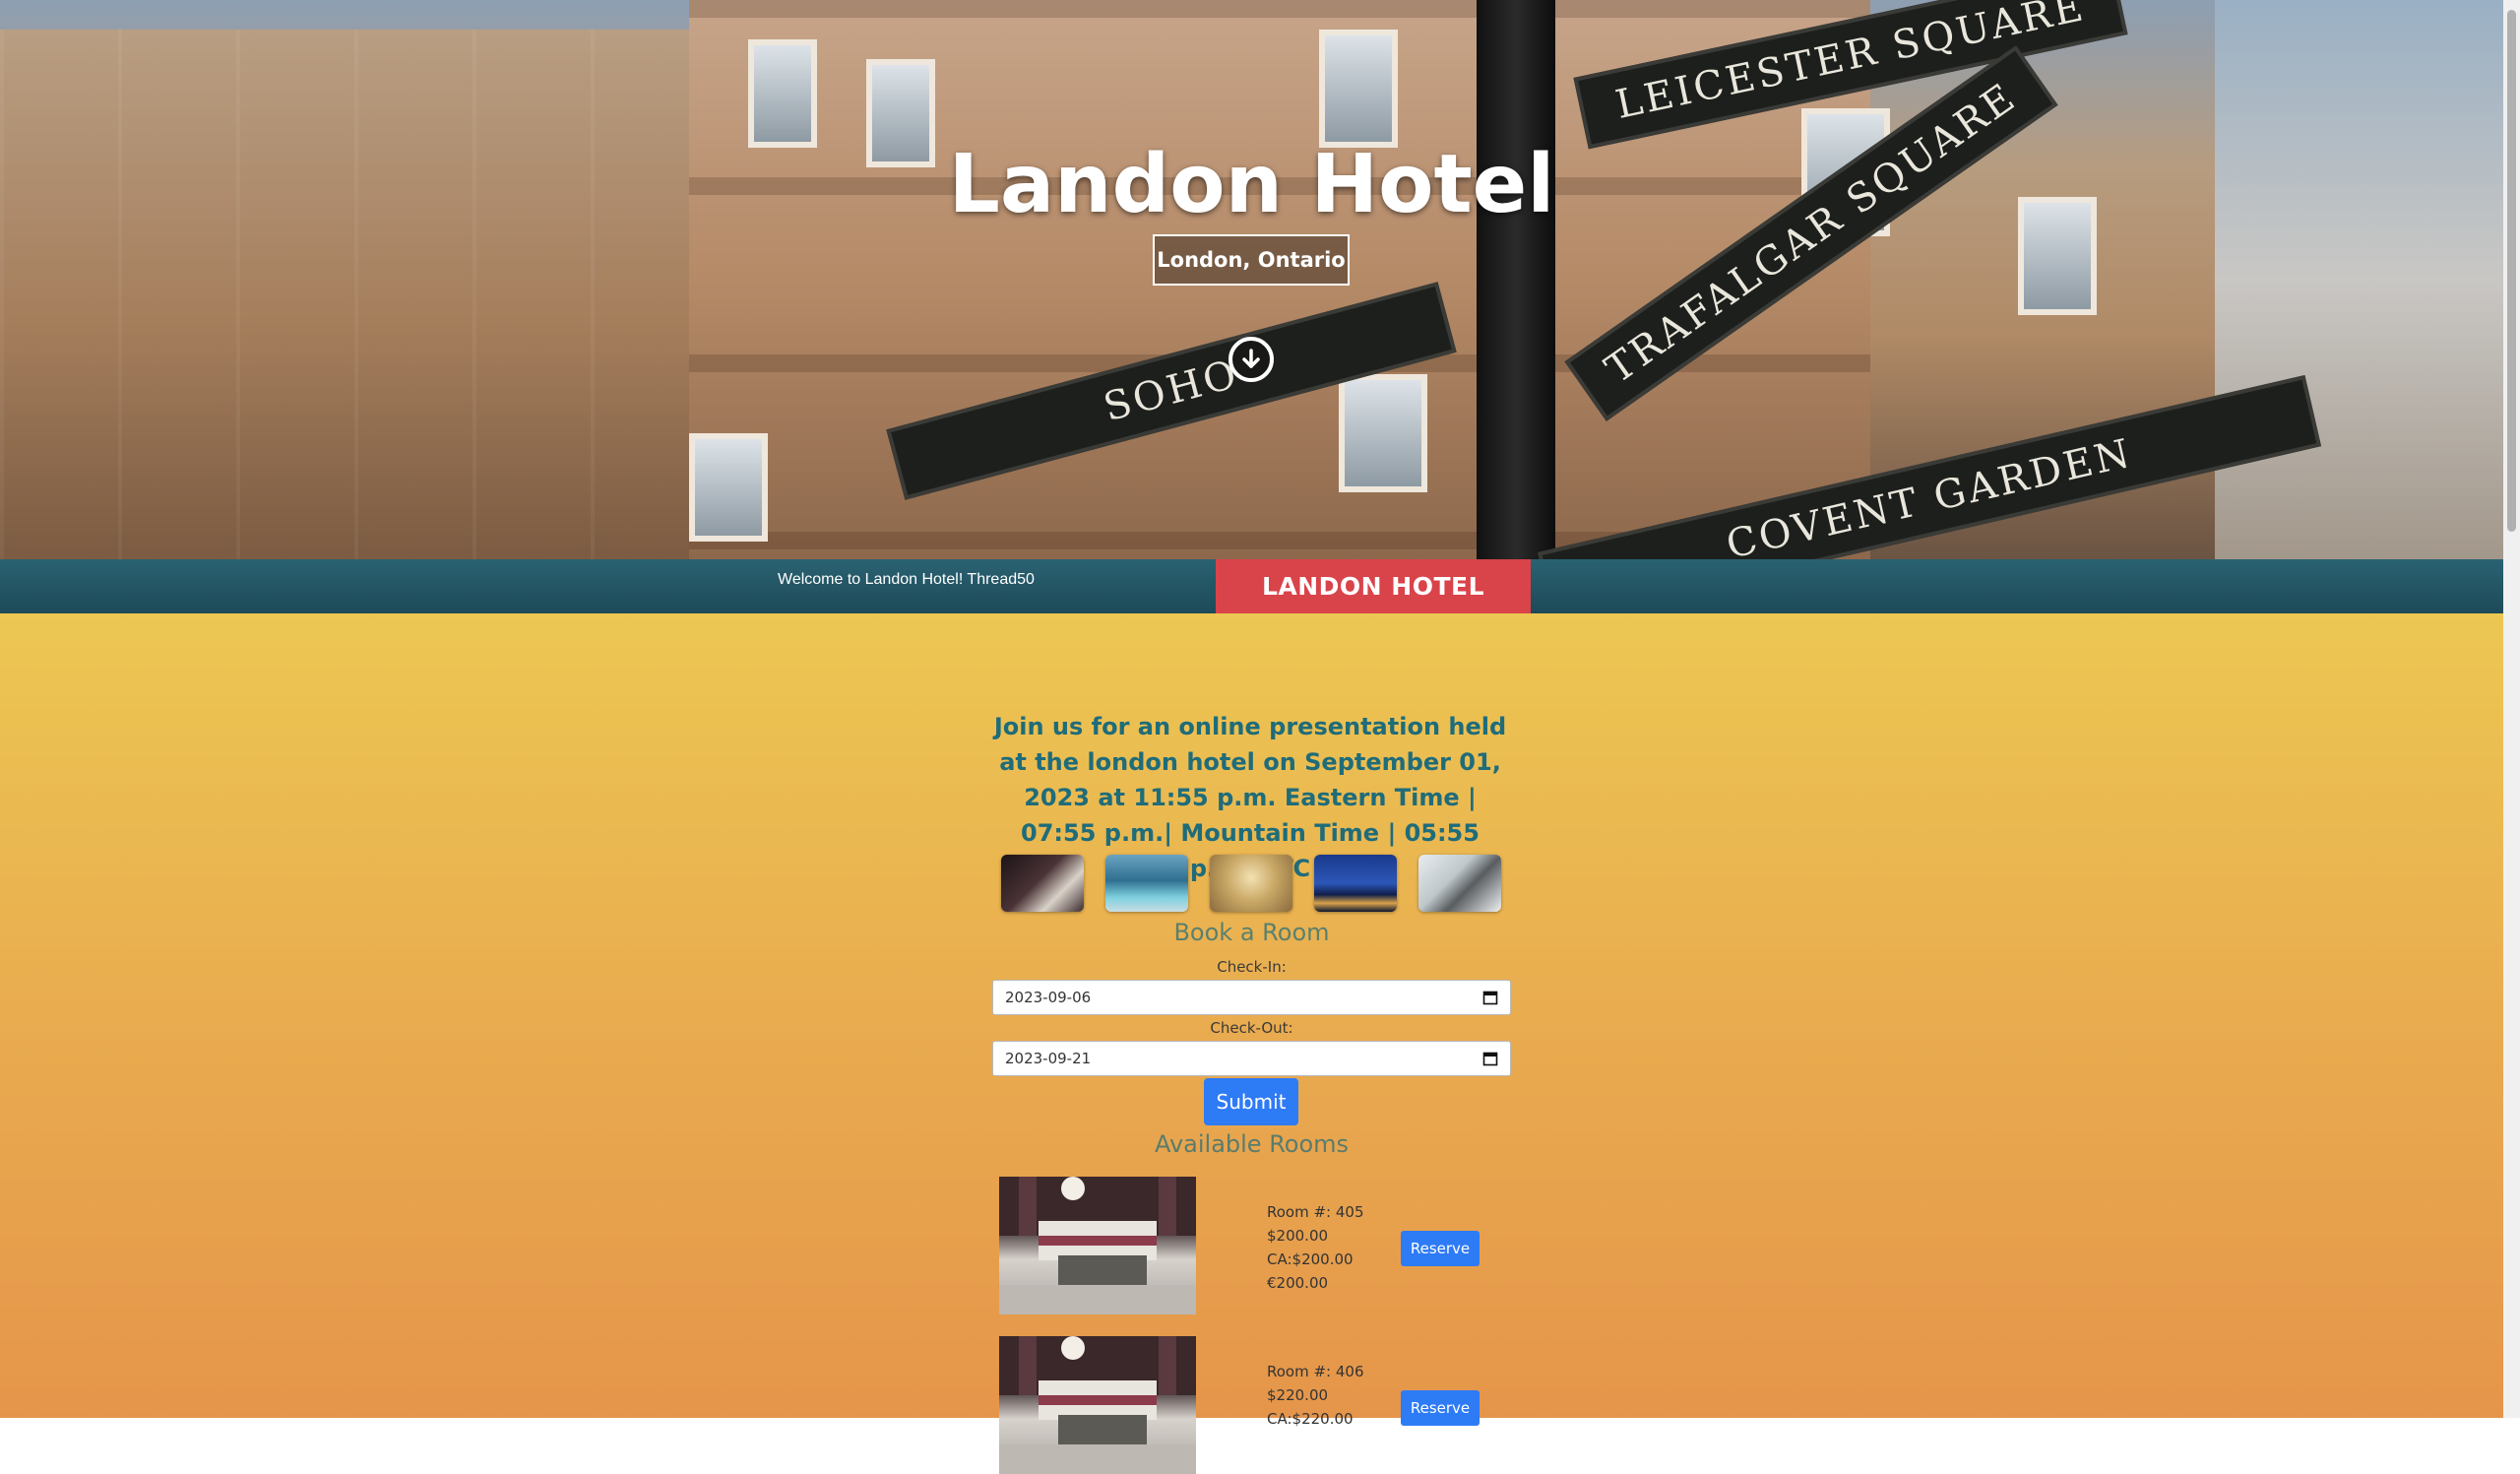 The height and width of the screenshot is (1474, 2520). What do you see at coordinates (1042, 884) in the screenshot?
I see `room-thumbnail` at bounding box center [1042, 884].